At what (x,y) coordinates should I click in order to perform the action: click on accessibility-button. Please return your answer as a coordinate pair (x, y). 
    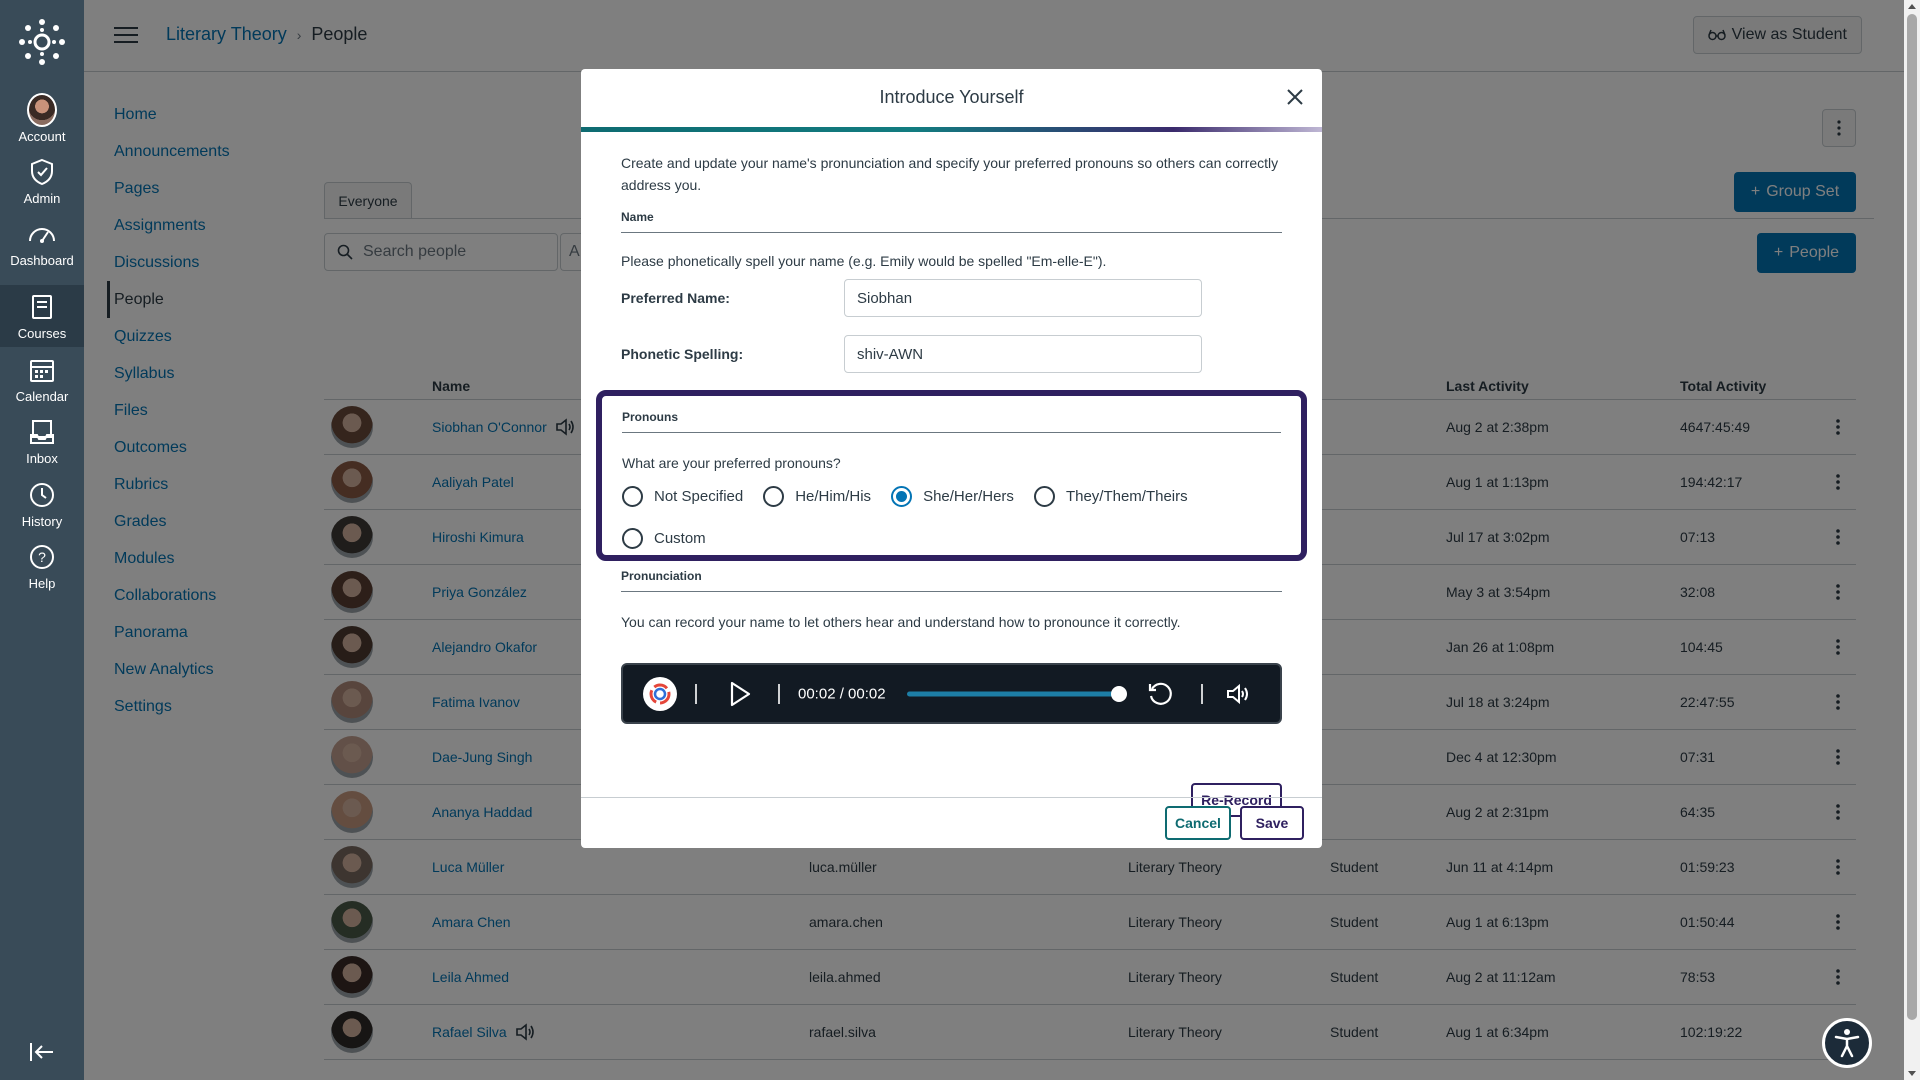
    Looking at the image, I should click on (1847, 1043).